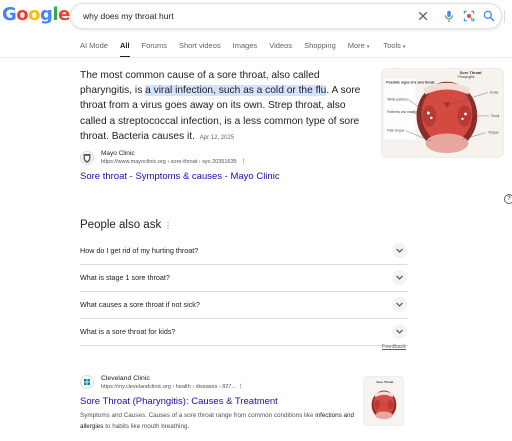 The image size is (512, 441). I want to click on result-thumbnail: Sore Throat, so click(383, 401).